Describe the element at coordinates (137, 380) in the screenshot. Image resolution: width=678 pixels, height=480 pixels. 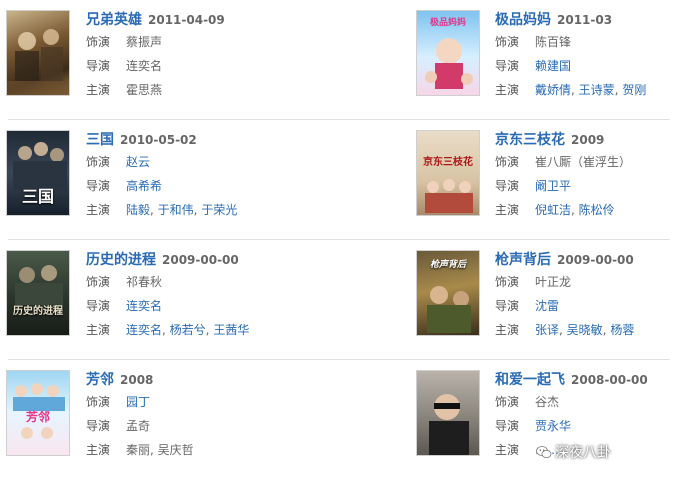
I see `film-date: 2008` at that location.